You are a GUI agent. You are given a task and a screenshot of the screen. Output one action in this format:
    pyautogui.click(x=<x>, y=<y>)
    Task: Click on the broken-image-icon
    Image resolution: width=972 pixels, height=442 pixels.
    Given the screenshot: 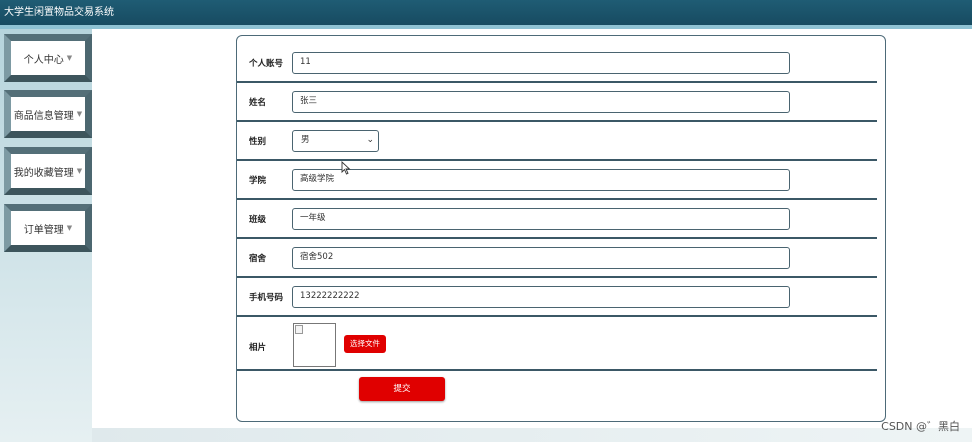 What is the action you would take?
    pyautogui.click(x=299, y=329)
    